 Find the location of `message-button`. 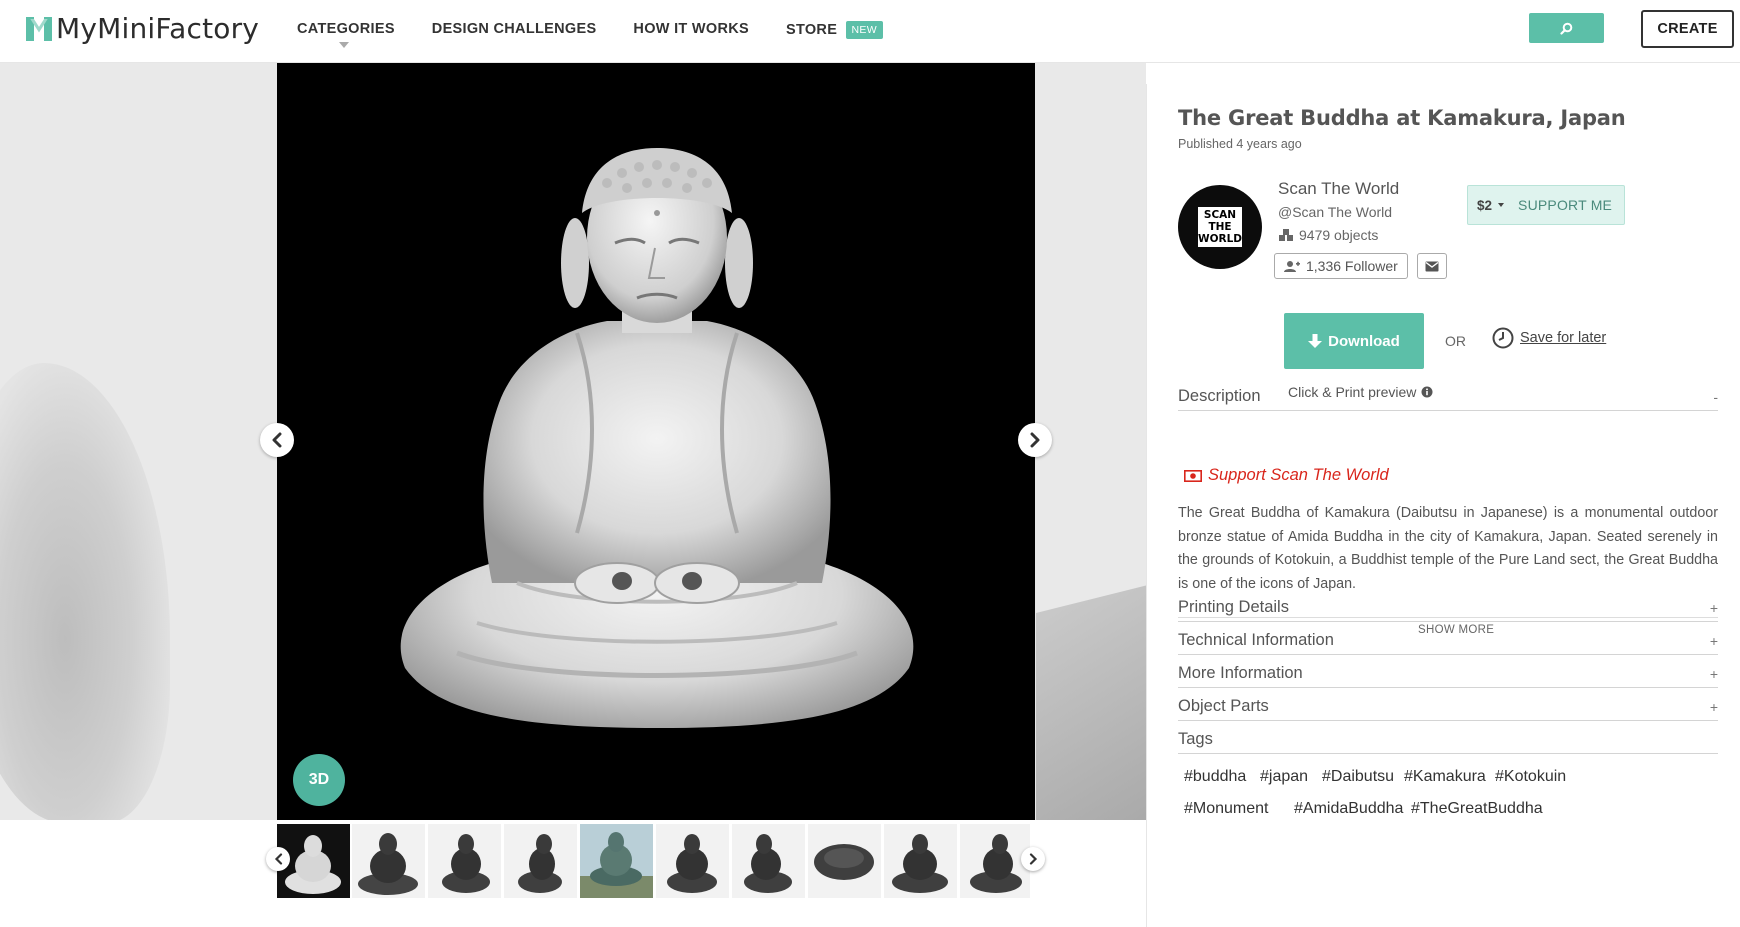

message-button is located at coordinates (1432, 266).